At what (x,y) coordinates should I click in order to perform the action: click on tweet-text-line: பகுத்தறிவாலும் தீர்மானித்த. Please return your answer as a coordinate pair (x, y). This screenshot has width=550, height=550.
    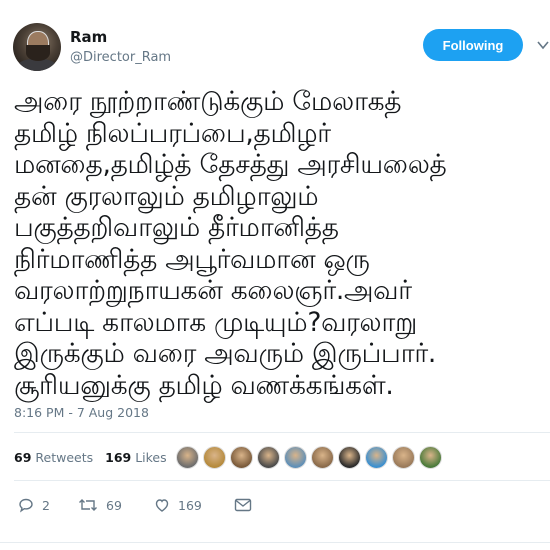
    Looking at the image, I should click on (176, 227).